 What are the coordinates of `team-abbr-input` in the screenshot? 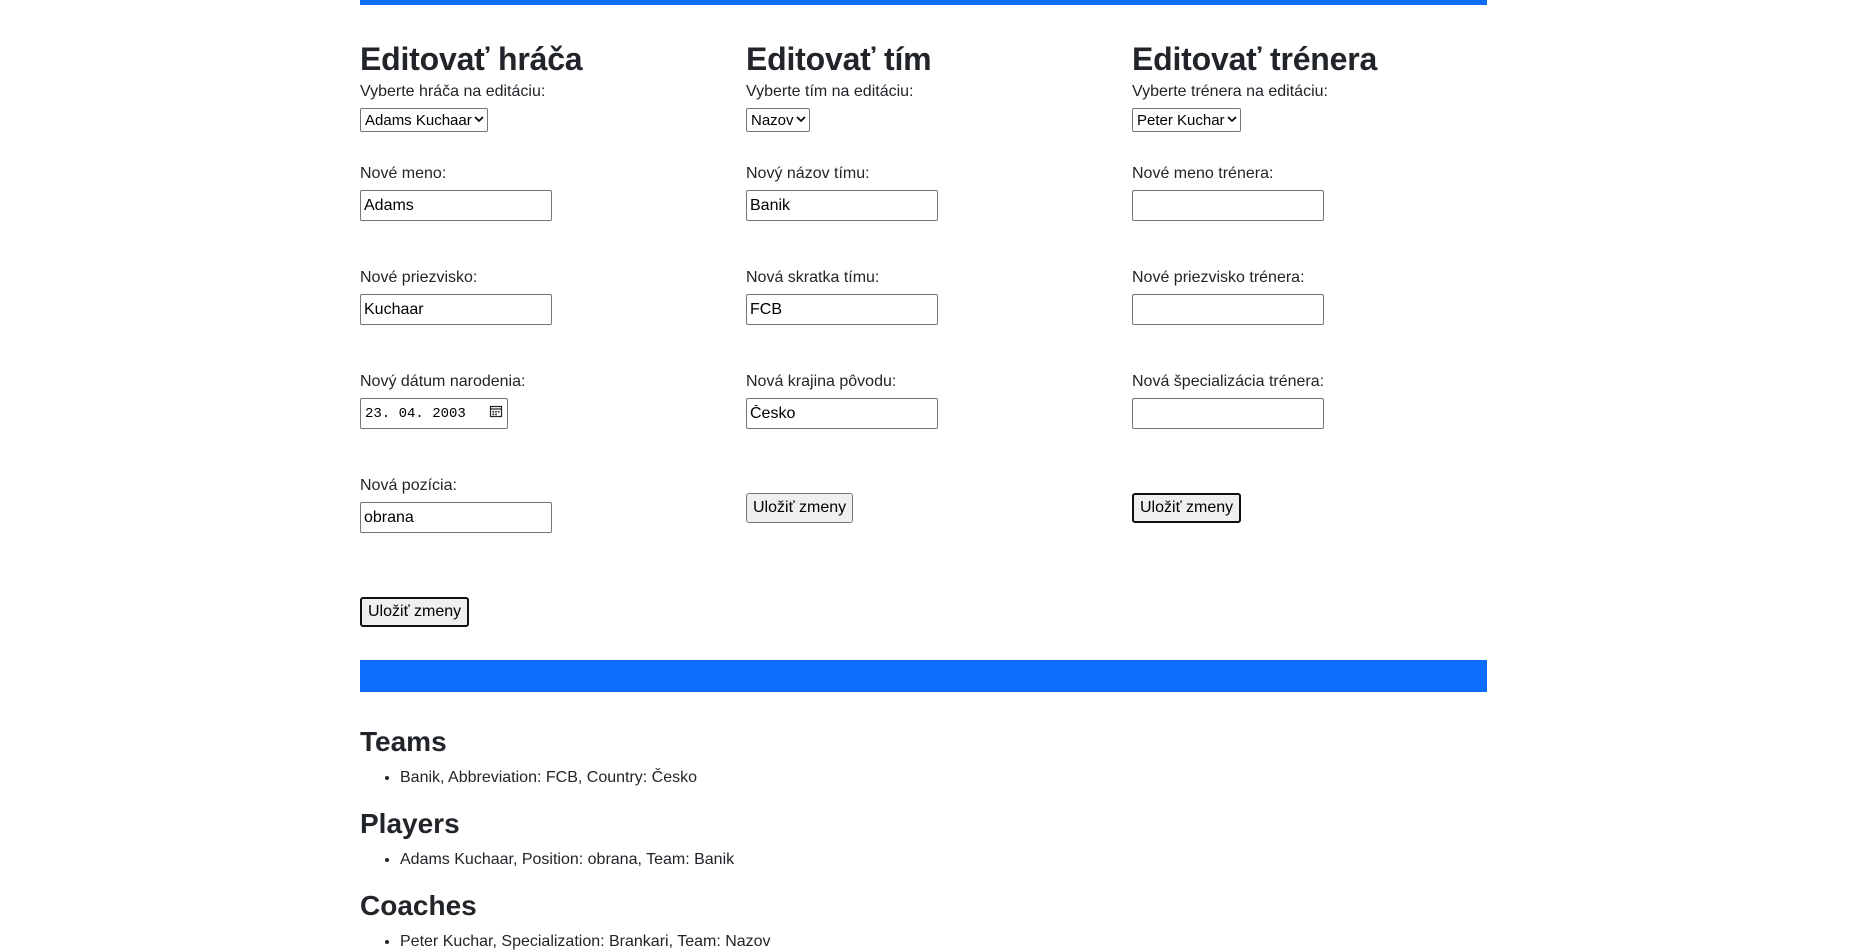 It's located at (842, 309).